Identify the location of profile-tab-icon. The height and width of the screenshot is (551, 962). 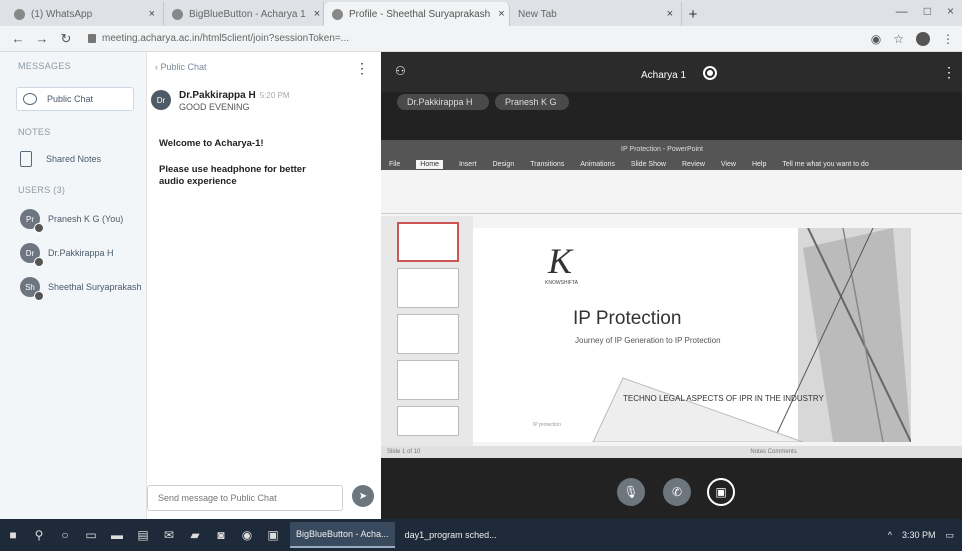
(337, 14).